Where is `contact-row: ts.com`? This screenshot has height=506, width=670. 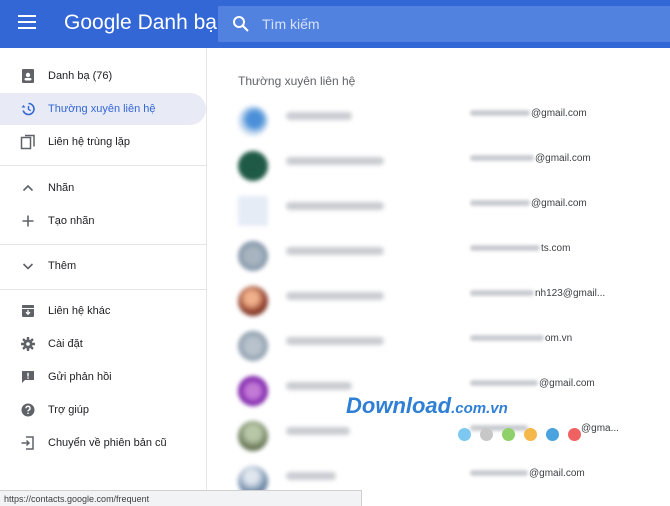
contact-row: ts.com is located at coordinates (439, 255).